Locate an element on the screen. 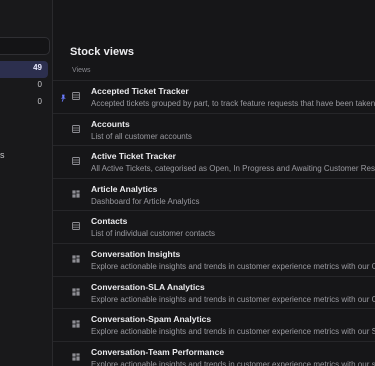 The width and height of the screenshot is (375, 366). pin-icon is located at coordinates (63, 95).